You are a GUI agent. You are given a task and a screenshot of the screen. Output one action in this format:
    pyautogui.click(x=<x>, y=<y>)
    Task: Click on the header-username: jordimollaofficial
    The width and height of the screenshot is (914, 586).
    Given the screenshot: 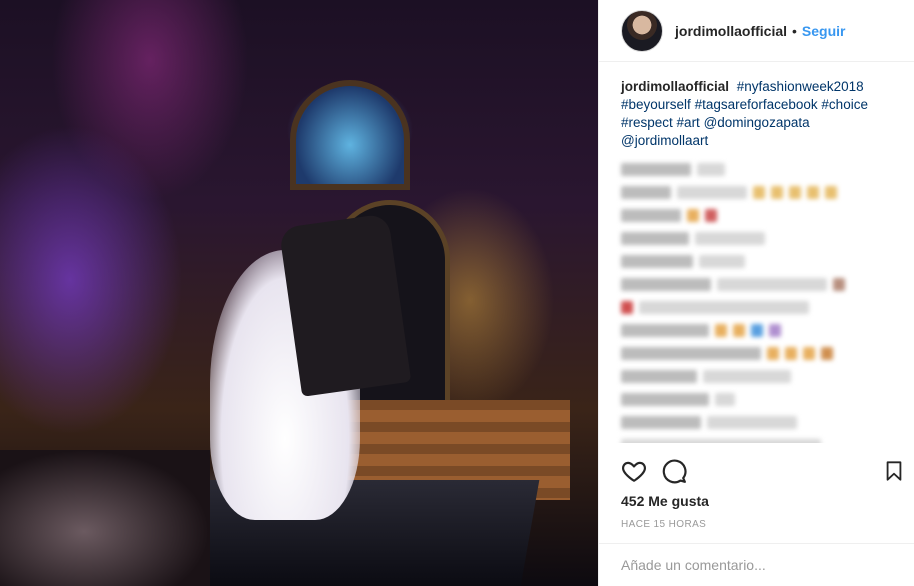 What is the action you would take?
    pyautogui.click(x=731, y=31)
    